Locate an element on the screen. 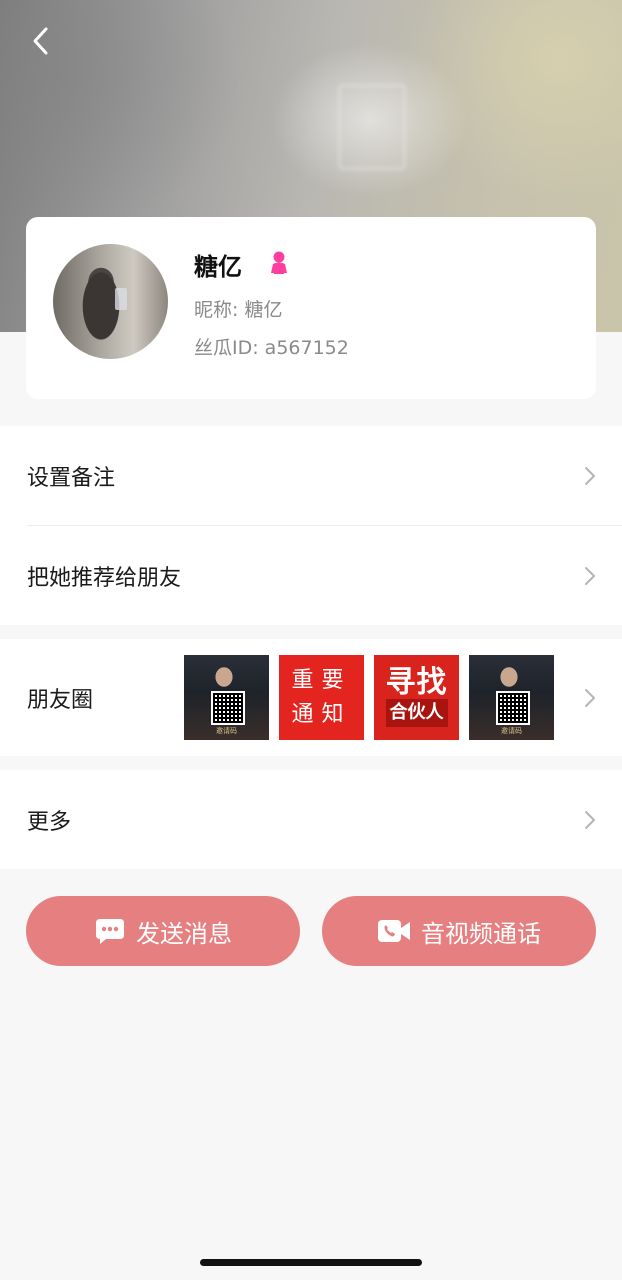  recommend-to-friend-row: 把她推荐给朋友 is located at coordinates (311, 575).